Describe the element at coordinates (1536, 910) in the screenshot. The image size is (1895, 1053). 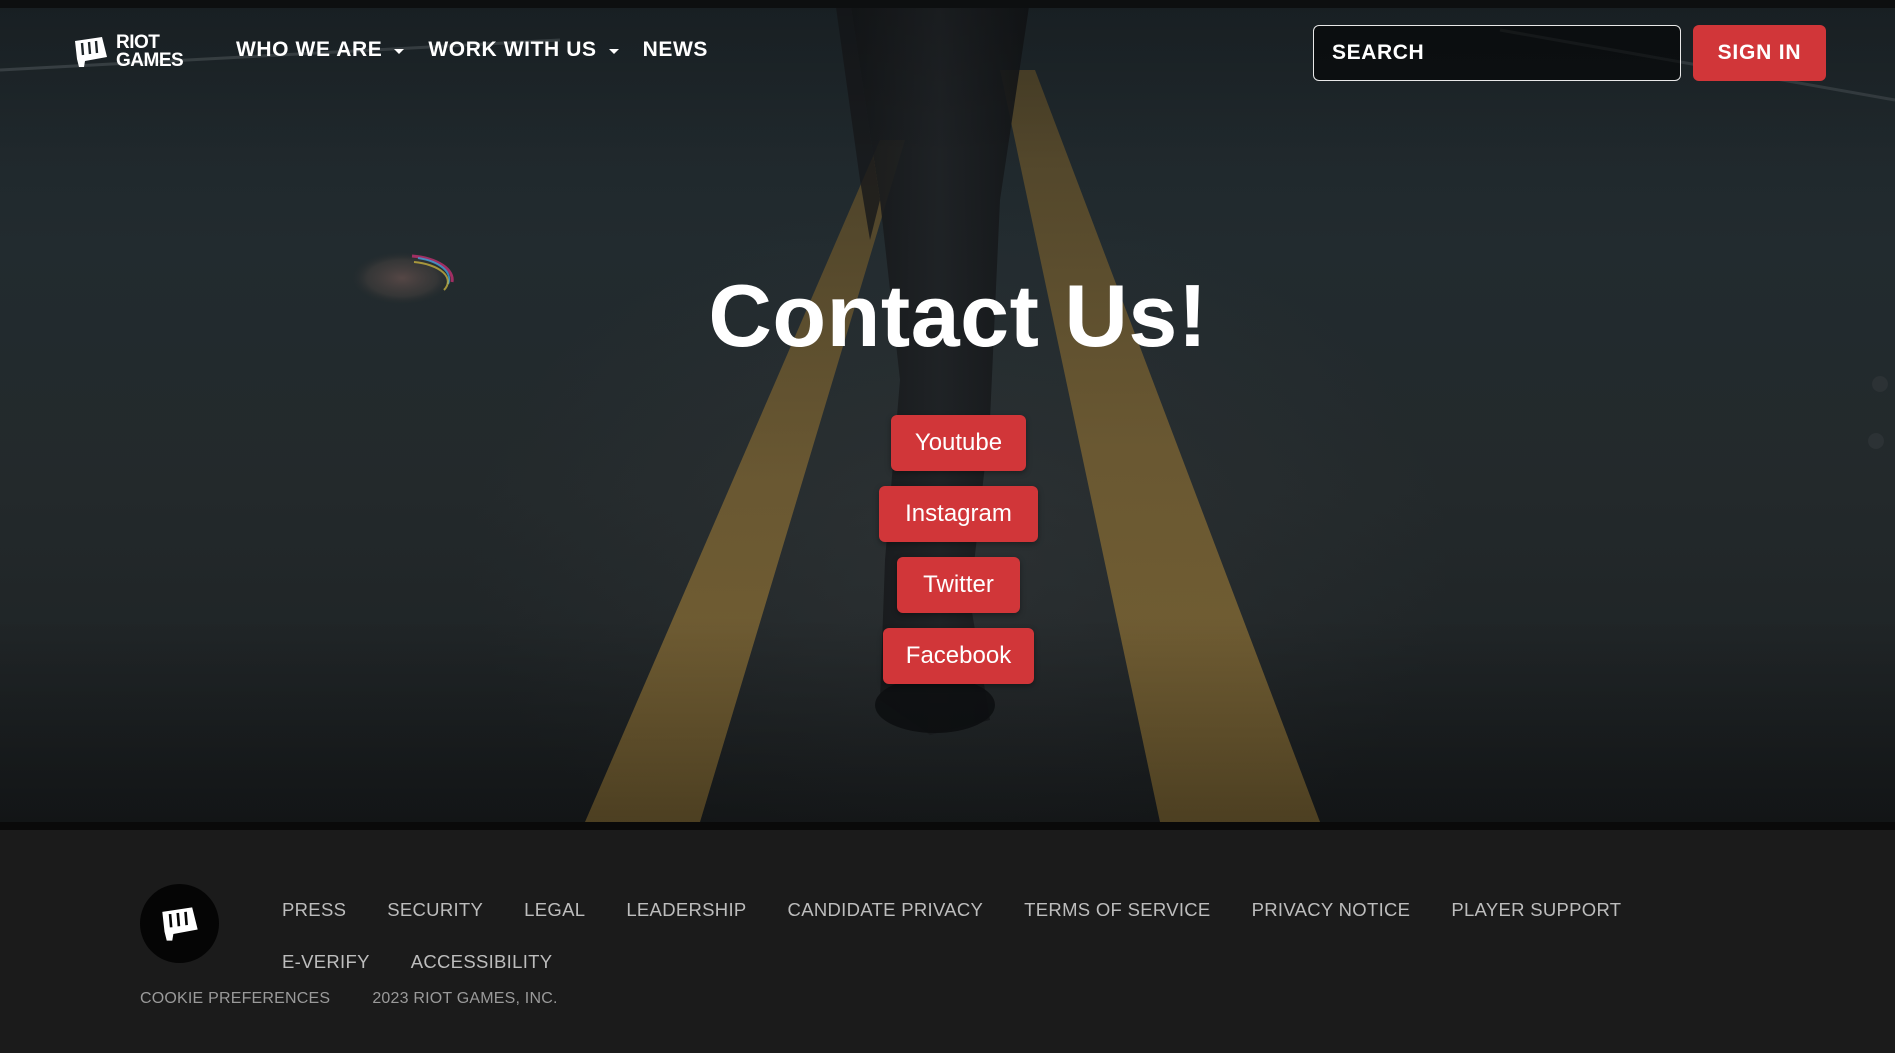
I see `footer-link-player-support: PLAYER SUPPORT` at that location.